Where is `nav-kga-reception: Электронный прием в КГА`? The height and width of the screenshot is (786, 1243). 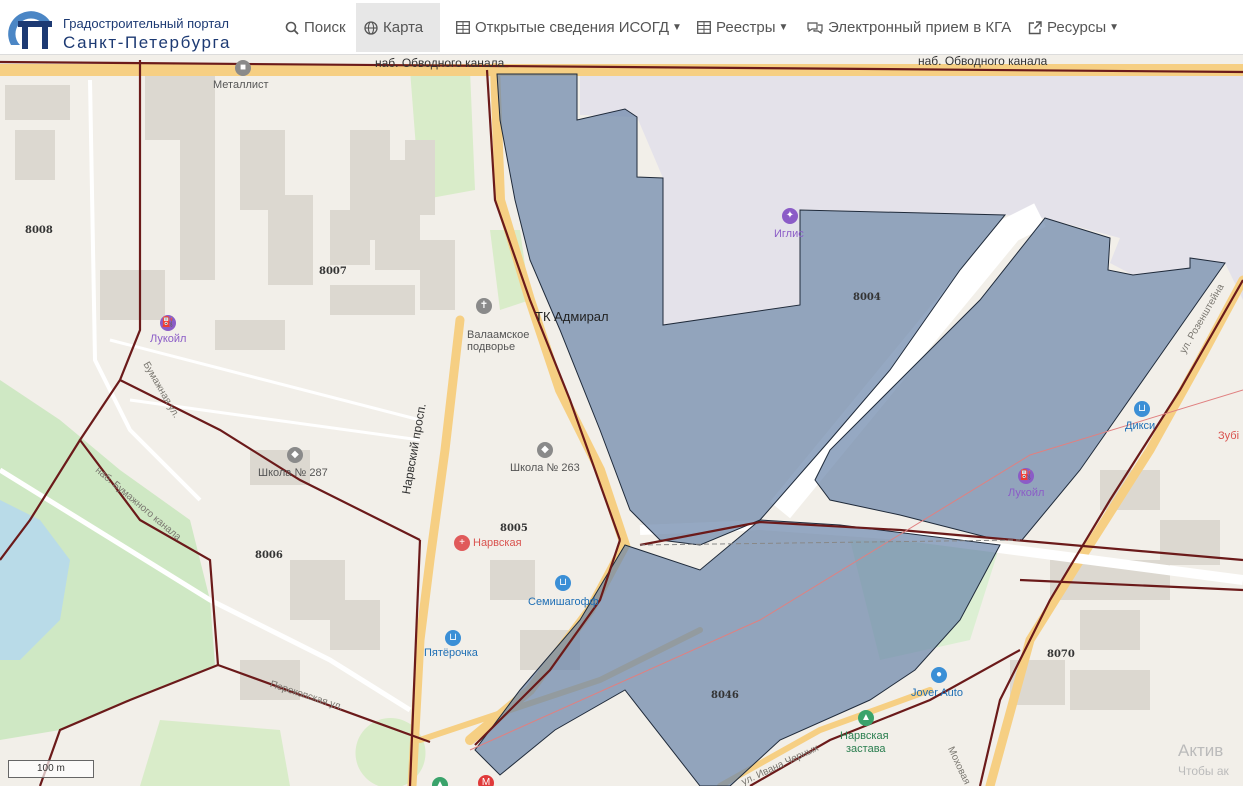
nav-kga-reception: Электронный прием в КГА is located at coordinates (909, 27).